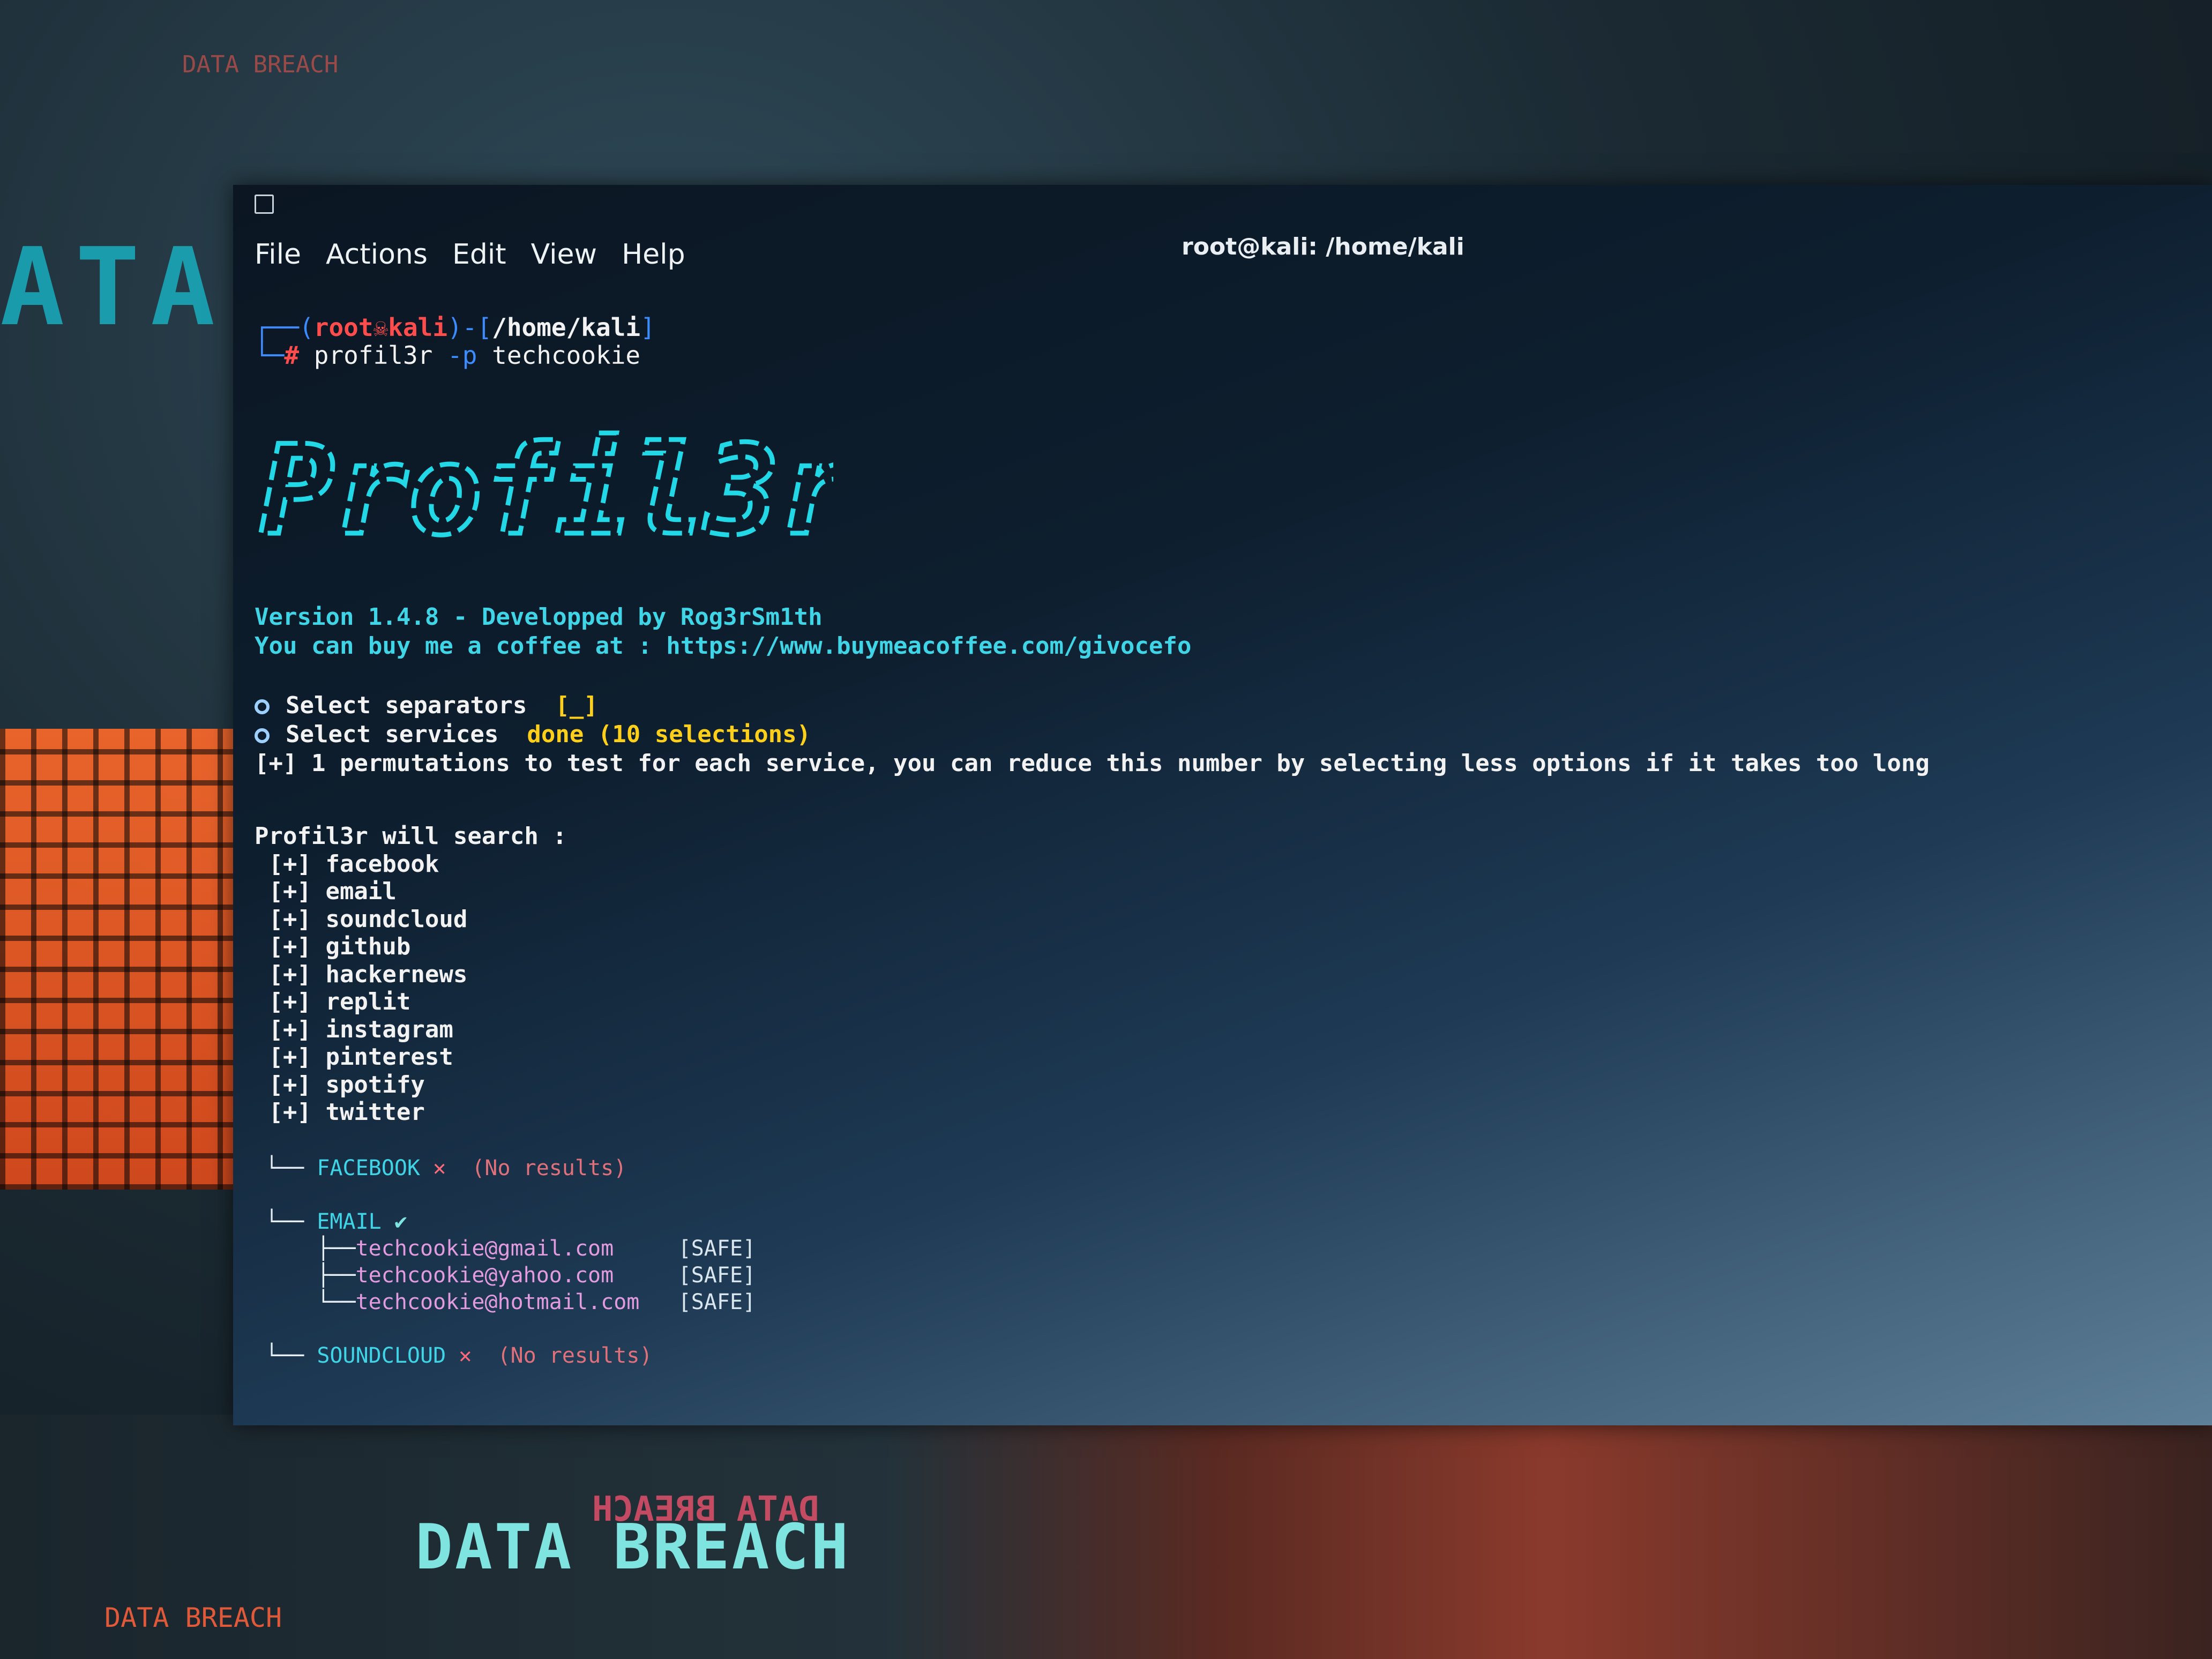 This screenshot has width=2212, height=1659. I want to click on services-label: Select services, so click(392, 734).